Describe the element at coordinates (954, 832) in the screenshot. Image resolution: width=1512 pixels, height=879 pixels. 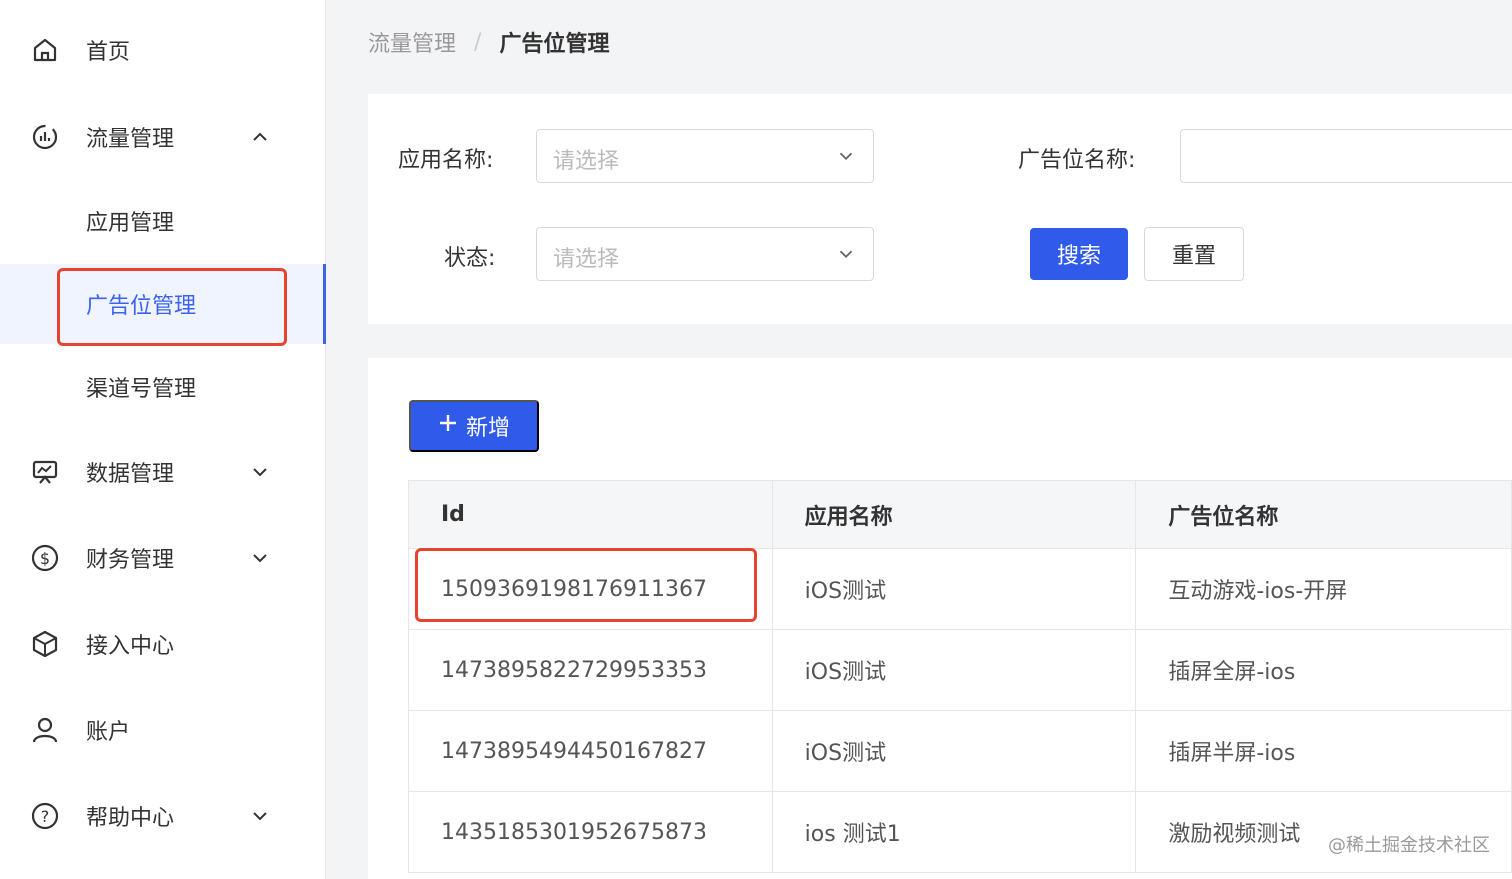
I see `cell-app-name: ios 测试1` at that location.